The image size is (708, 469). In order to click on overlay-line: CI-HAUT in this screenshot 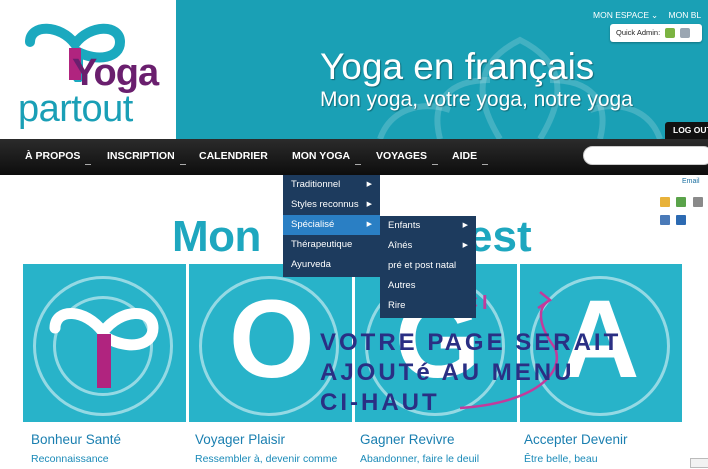, I will do `click(380, 402)`.